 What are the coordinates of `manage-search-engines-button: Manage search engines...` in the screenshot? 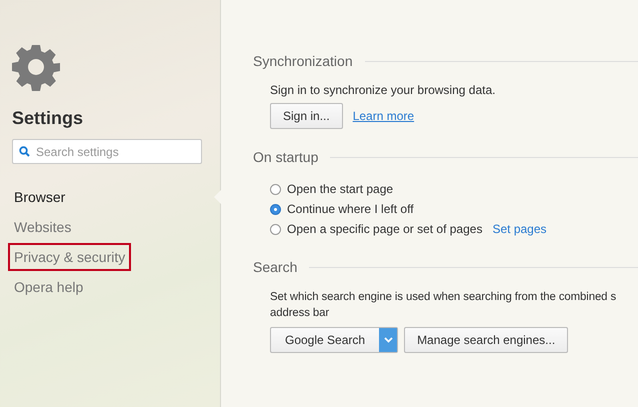 It's located at (486, 340).